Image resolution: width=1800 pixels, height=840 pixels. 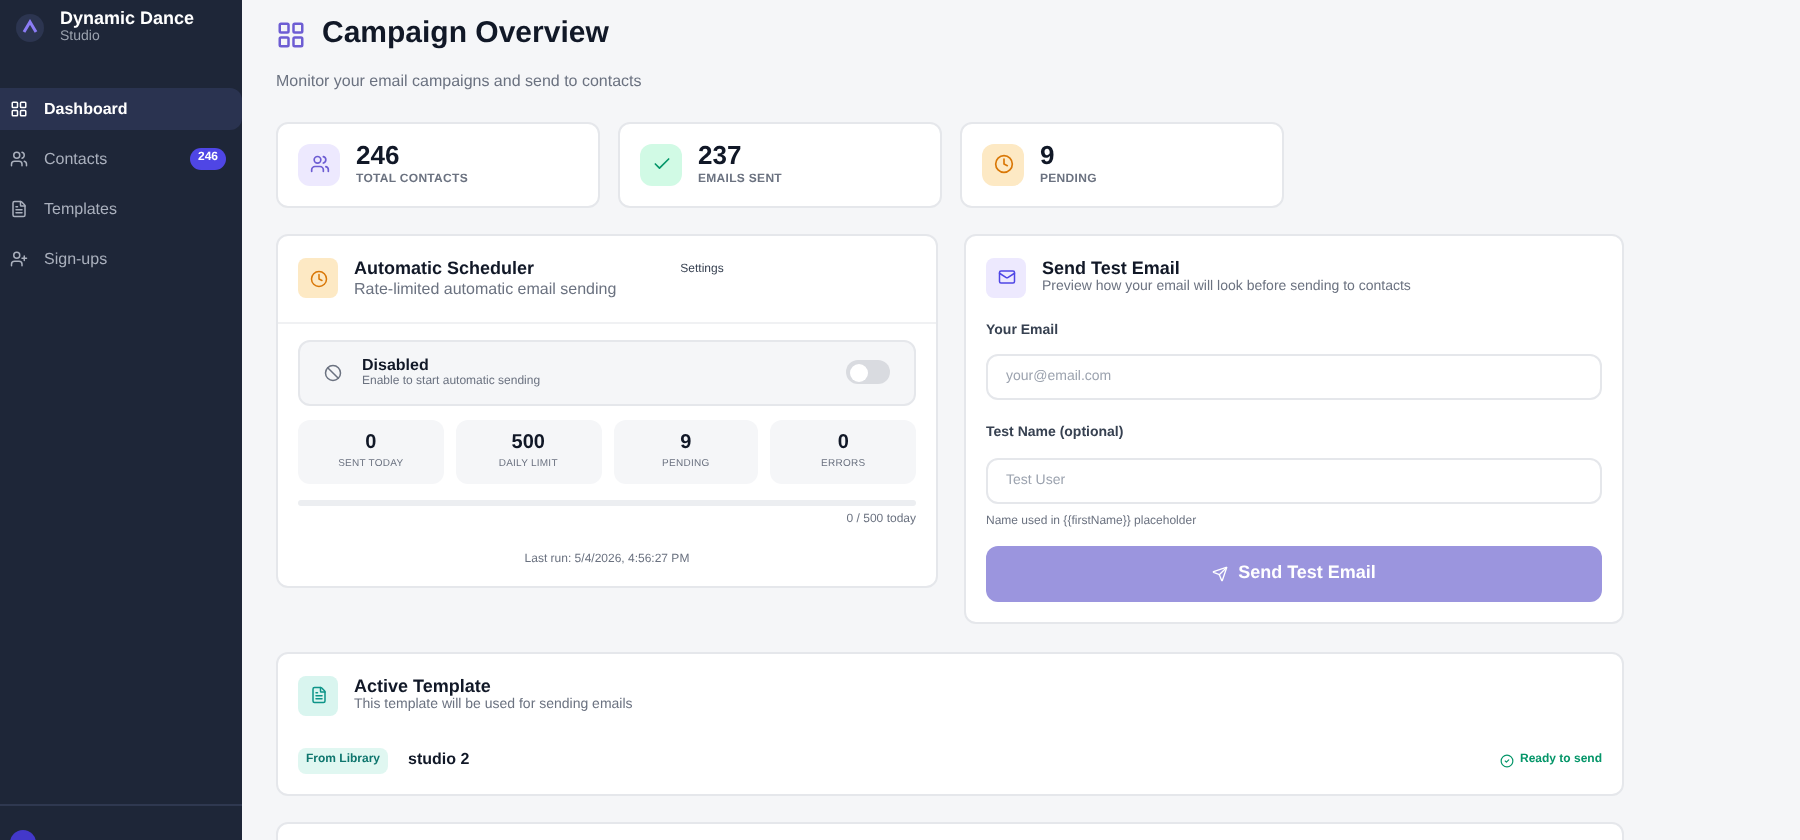 What do you see at coordinates (127, 19) in the screenshot?
I see `brand-name: Dynamic Dance` at bounding box center [127, 19].